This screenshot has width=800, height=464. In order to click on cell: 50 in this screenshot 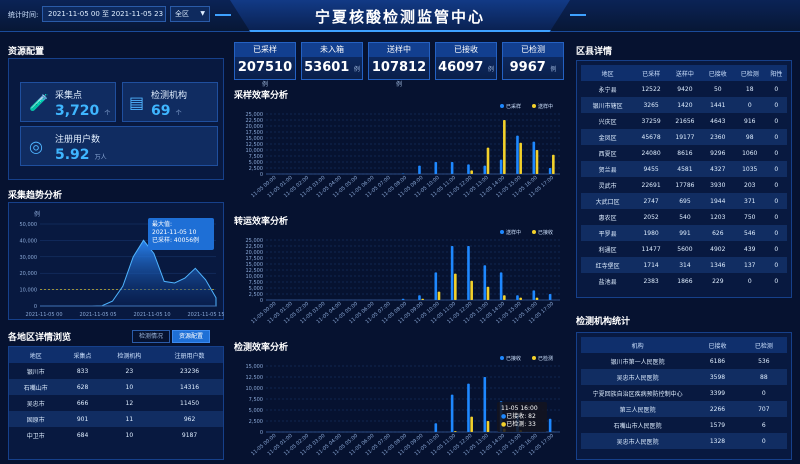, I will do `click(717, 89)`.